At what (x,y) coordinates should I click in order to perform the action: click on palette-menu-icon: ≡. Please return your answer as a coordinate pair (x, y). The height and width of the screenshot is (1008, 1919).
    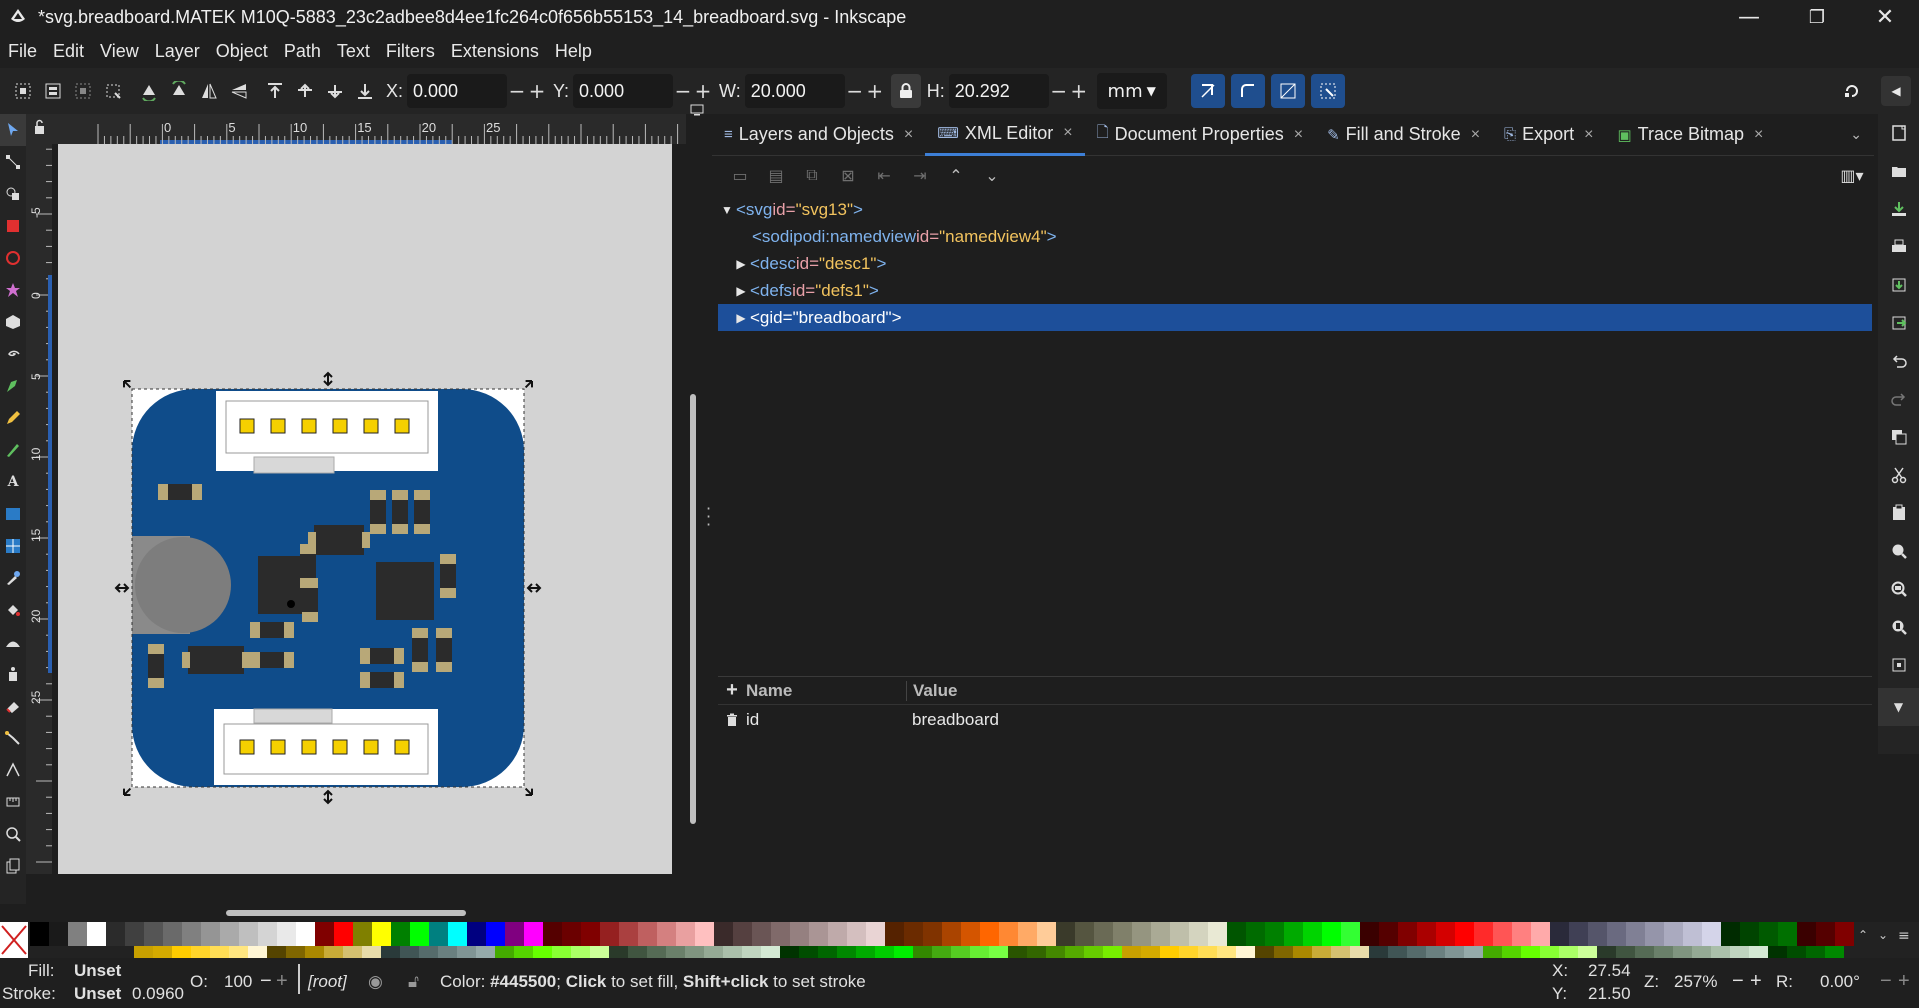
    Looking at the image, I should click on (1907, 940).